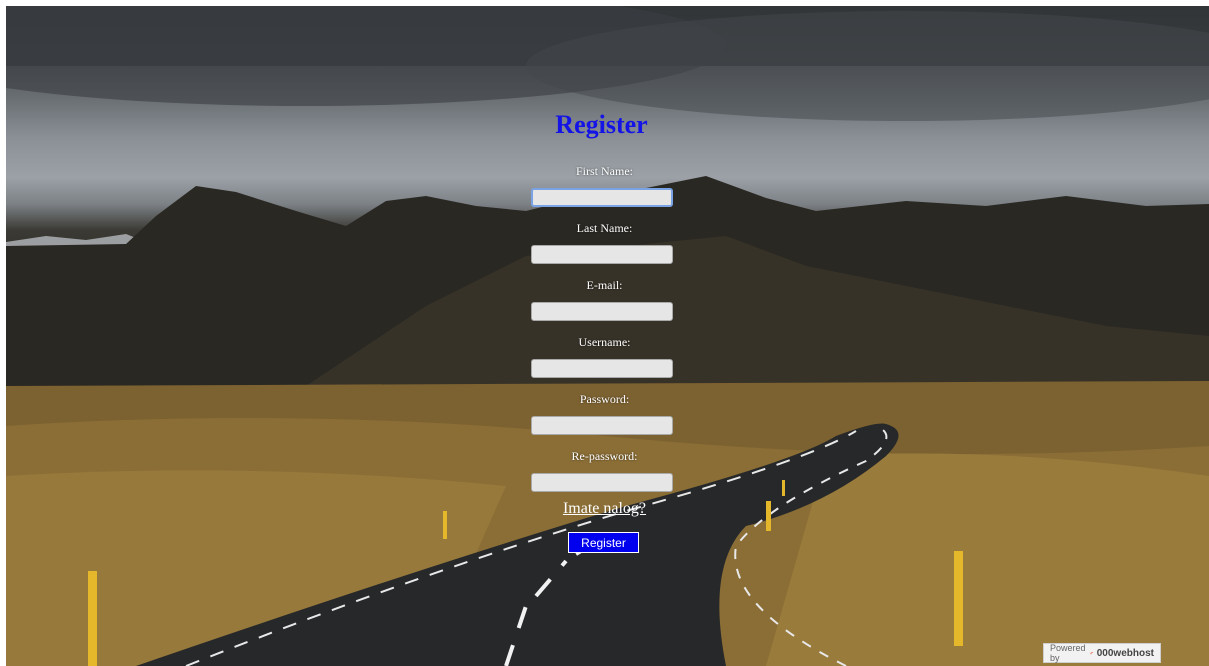 The height and width of the screenshot is (666, 1209). I want to click on email-input, so click(602, 311).